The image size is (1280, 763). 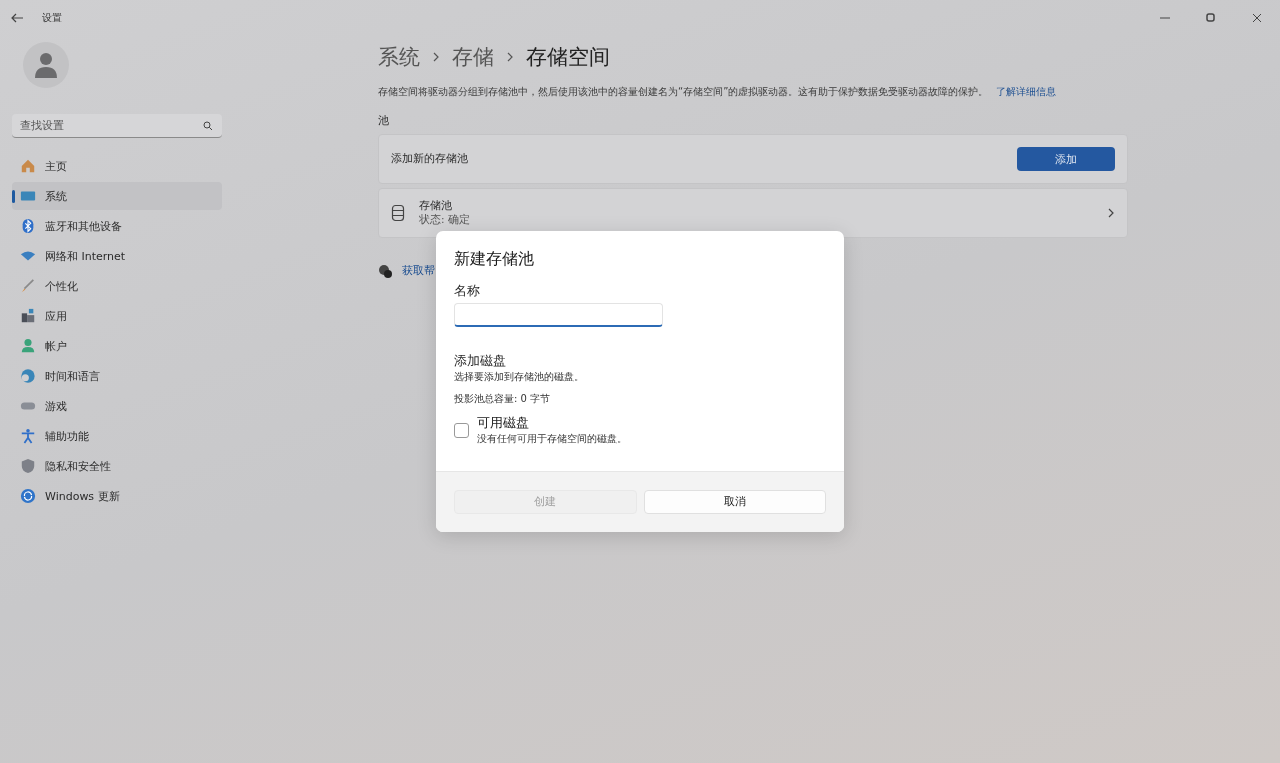 I want to click on pool-title: 存储池, so click(x=436, y=206).